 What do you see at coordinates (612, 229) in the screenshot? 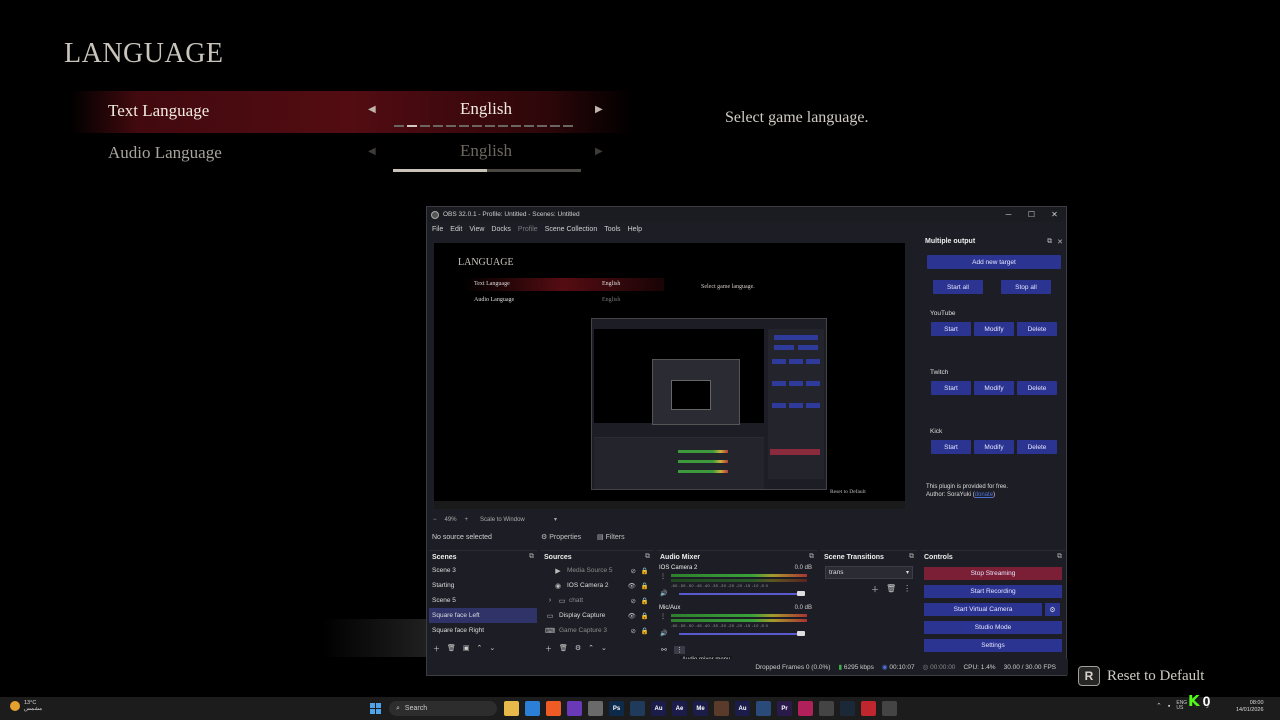
I see `menu-tools: Tools` at bounding box center [612, 229].